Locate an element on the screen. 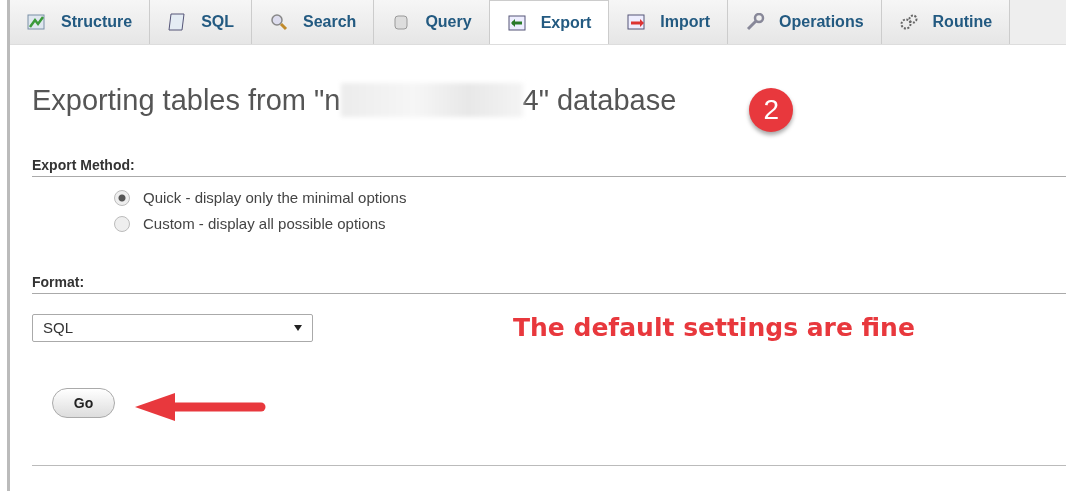 The height and width of the screenshot is (491, 1066). section-heading: Format: is located at coordinates (549, 284).